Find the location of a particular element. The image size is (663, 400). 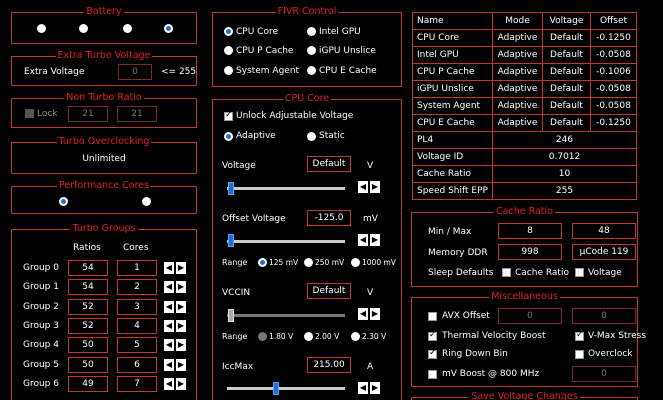

vmax-stress-label: V-Max Stress is located at coordinates (617, 336).